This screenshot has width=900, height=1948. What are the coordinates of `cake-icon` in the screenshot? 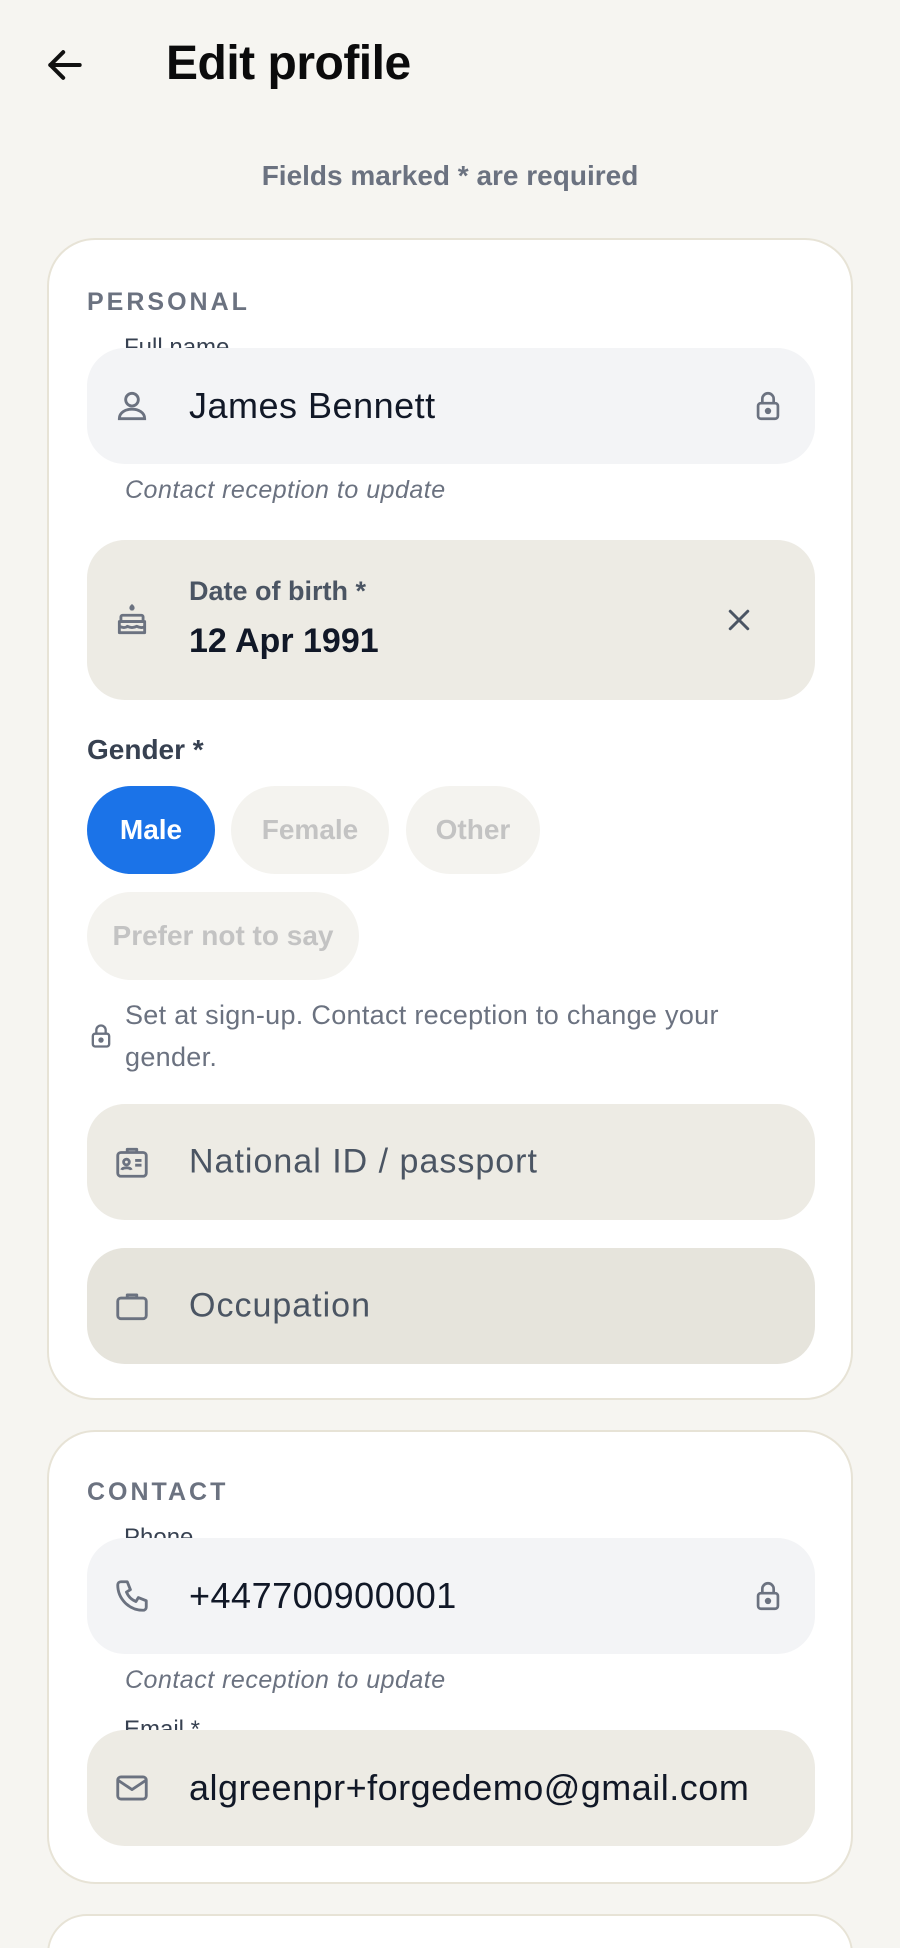 It's located at (132, 619).